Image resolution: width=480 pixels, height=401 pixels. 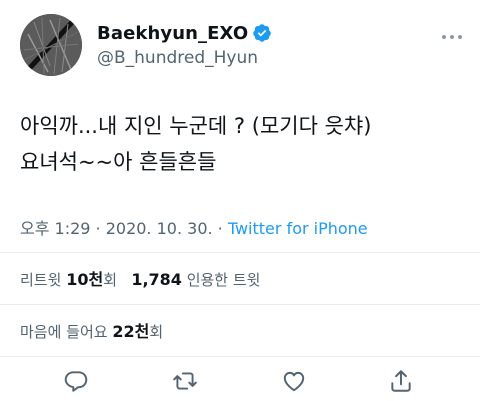 I want to click on retweets-suffix: 회, so click(x=110, y=280).